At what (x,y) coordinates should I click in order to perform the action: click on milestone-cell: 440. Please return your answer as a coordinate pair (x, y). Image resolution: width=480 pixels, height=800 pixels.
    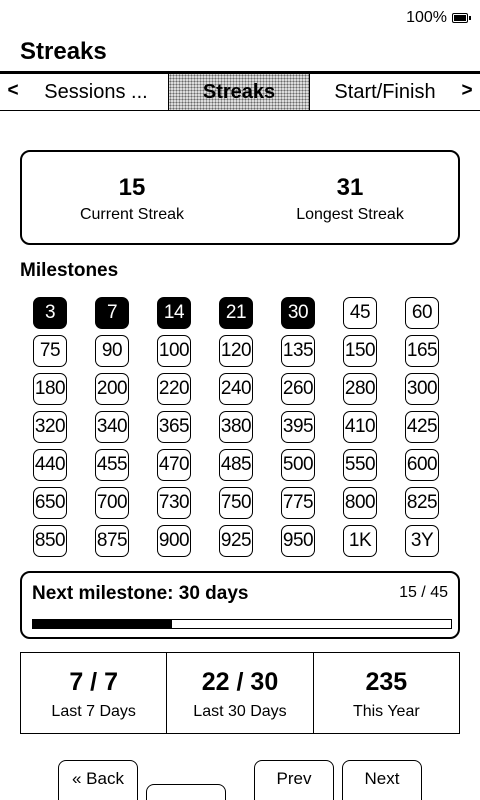
    Looking at the image, I should click on (50, 465).